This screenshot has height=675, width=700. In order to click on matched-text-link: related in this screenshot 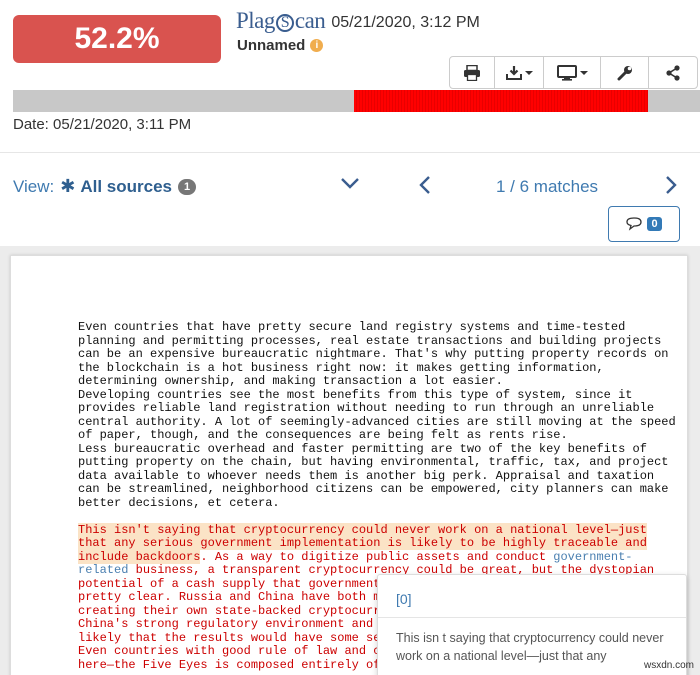, I will do `click(103, 570)`.